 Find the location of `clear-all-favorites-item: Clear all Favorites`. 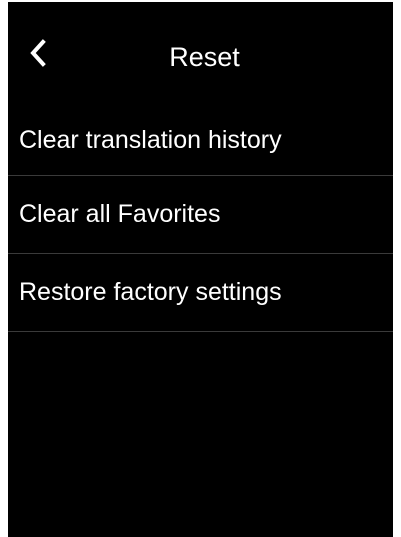

clear-all-favorites-item: Clear all Favorites is located at coordinates (200, 215).